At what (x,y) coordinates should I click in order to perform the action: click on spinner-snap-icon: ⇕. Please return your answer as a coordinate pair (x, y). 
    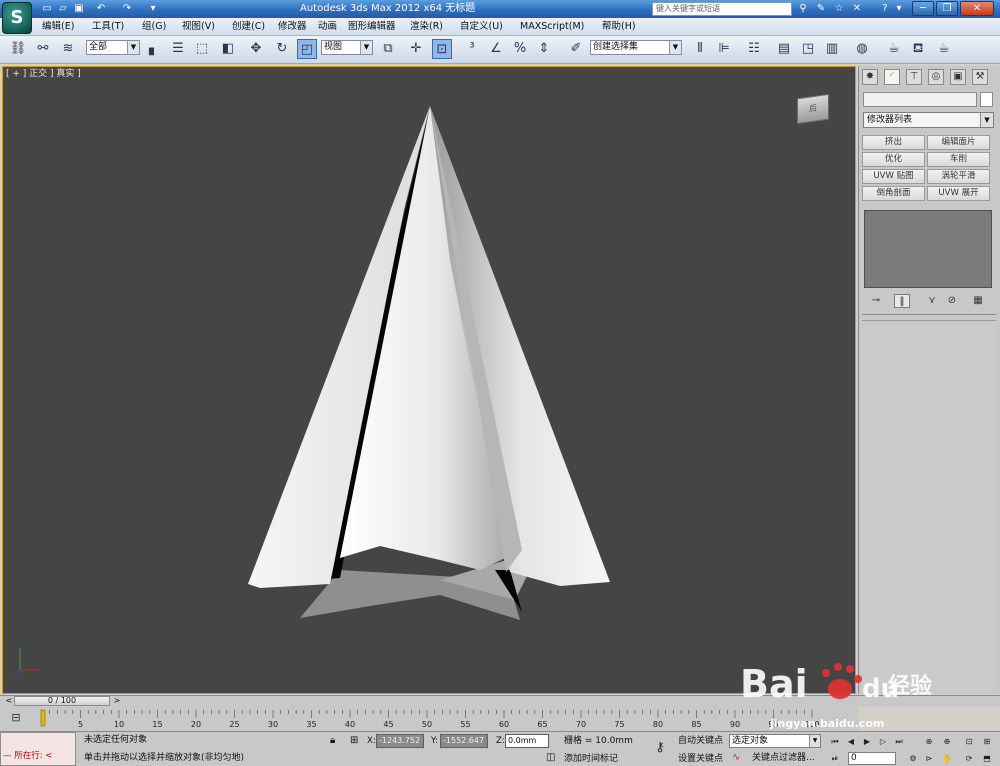
    Looking at the image, I should click on (544, 49).